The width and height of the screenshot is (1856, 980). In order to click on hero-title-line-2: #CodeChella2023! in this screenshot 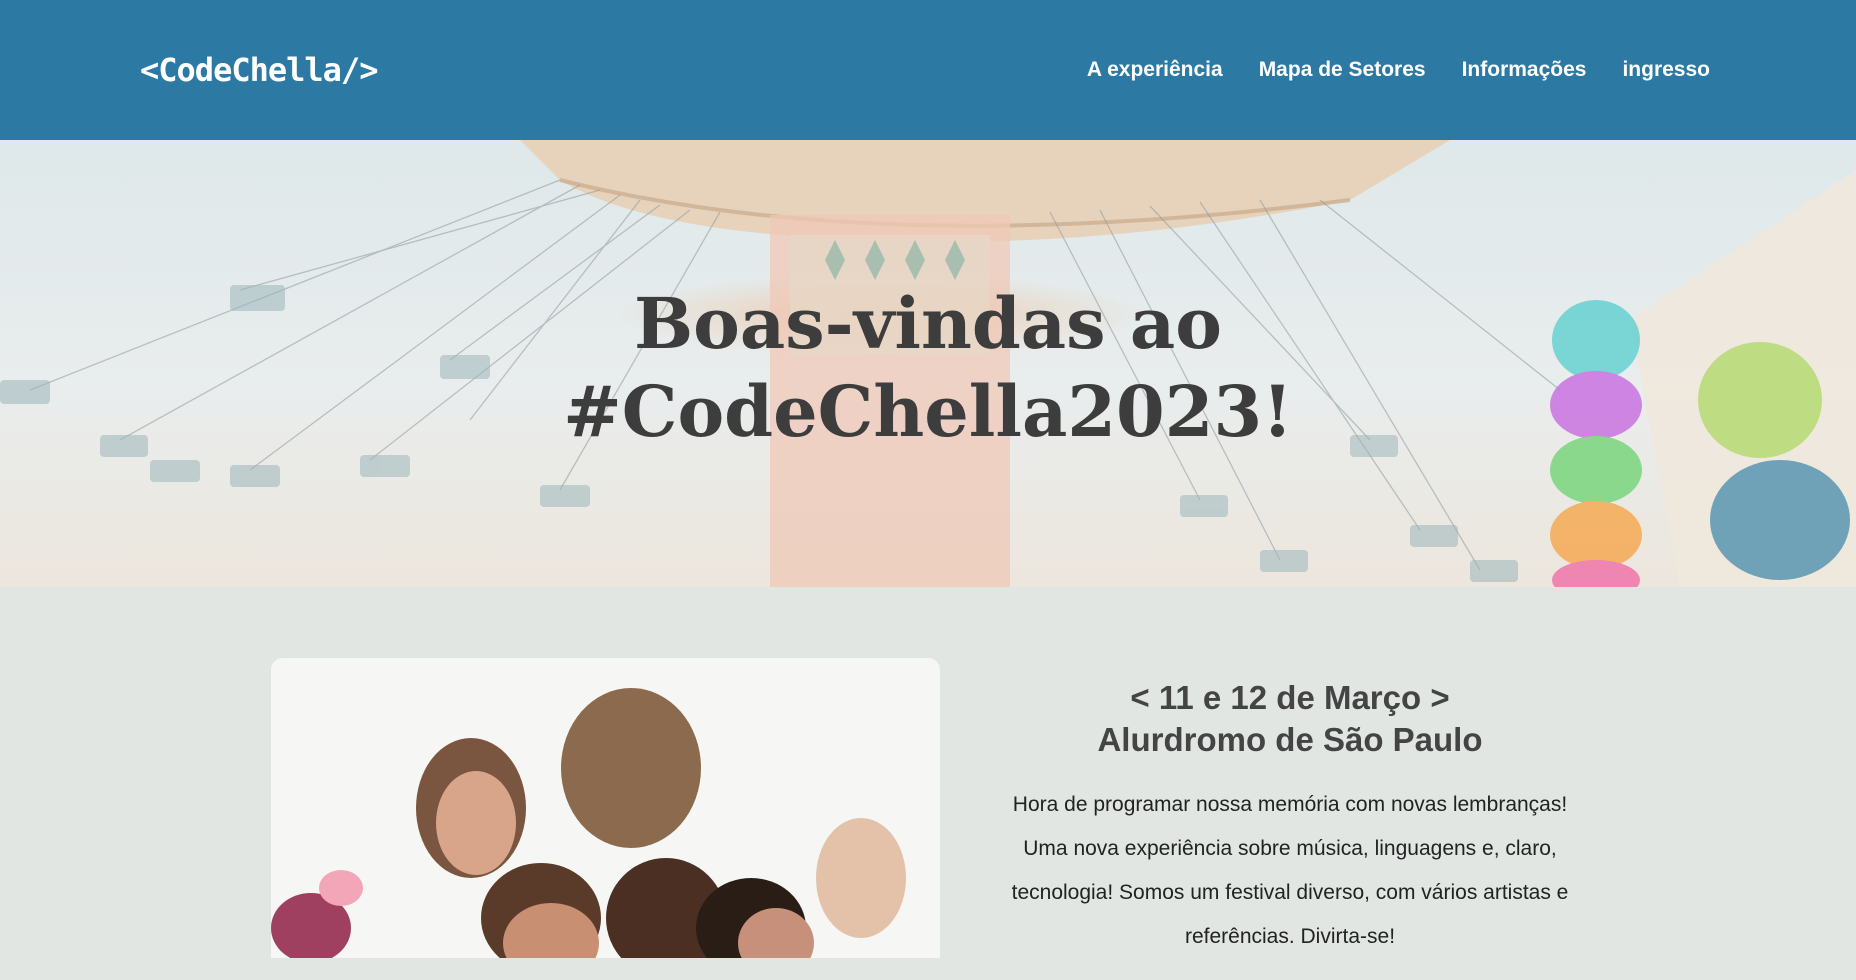, I will do `click(928, 411)`.